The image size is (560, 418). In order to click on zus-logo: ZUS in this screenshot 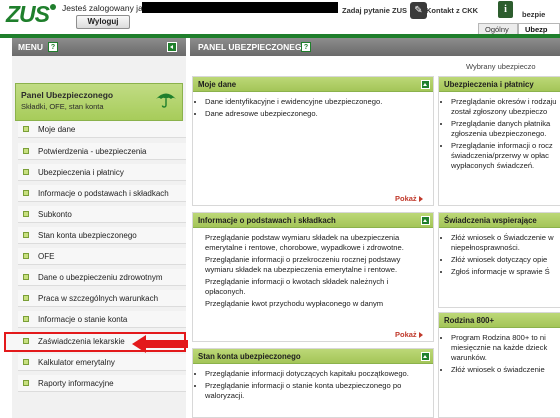, I will do `click(31, 14)`.